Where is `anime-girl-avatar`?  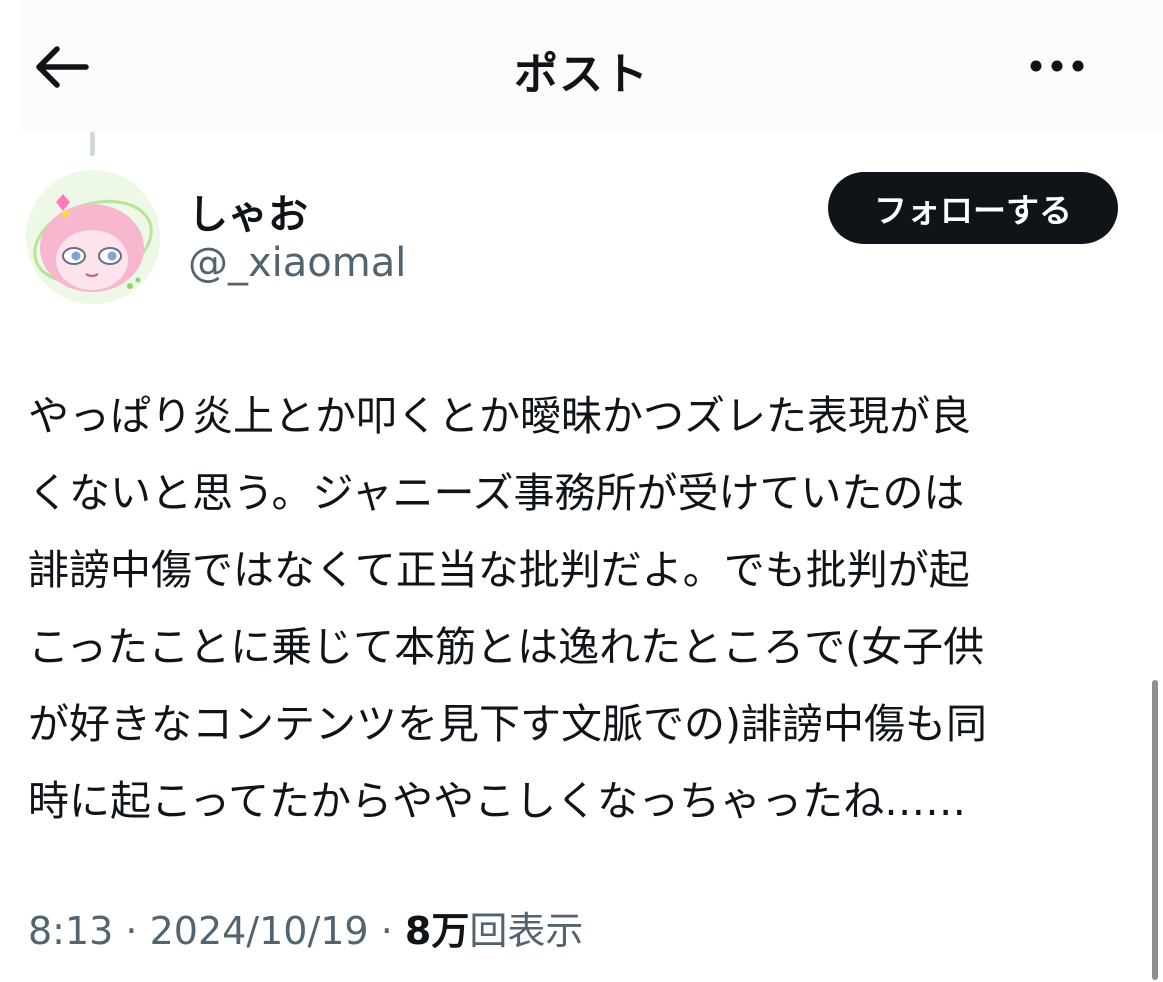
anime-girl-avatar is located at coordinates (93, 237).